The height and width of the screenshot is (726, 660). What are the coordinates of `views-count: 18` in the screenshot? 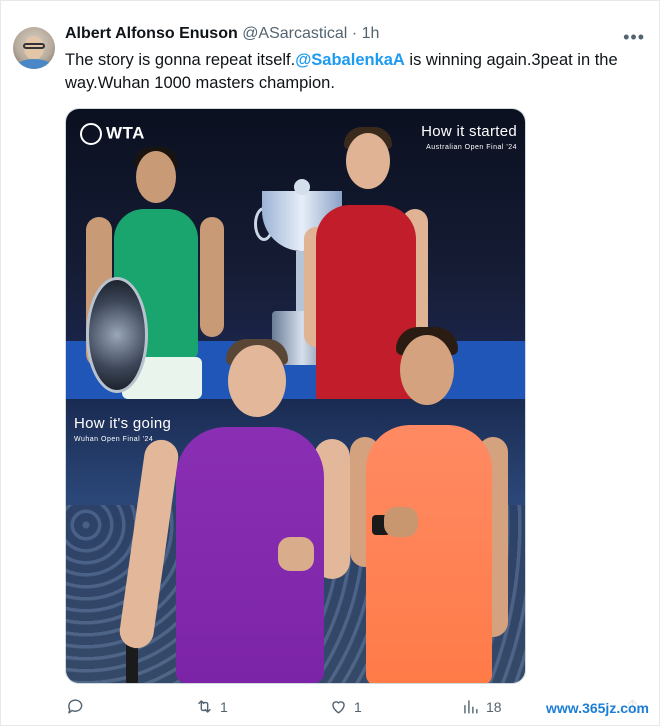 It's located at (494, 706).